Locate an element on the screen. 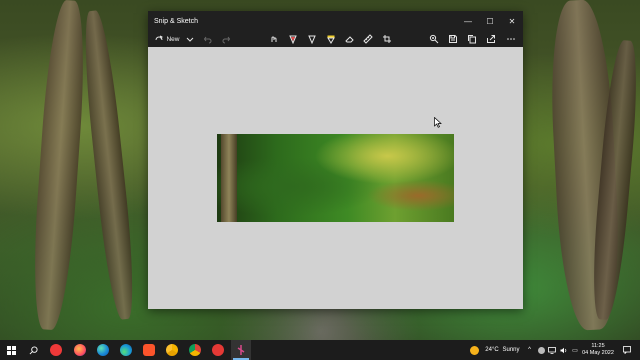  window-title: Snip & Sketch is located at coordinates (176, 21).